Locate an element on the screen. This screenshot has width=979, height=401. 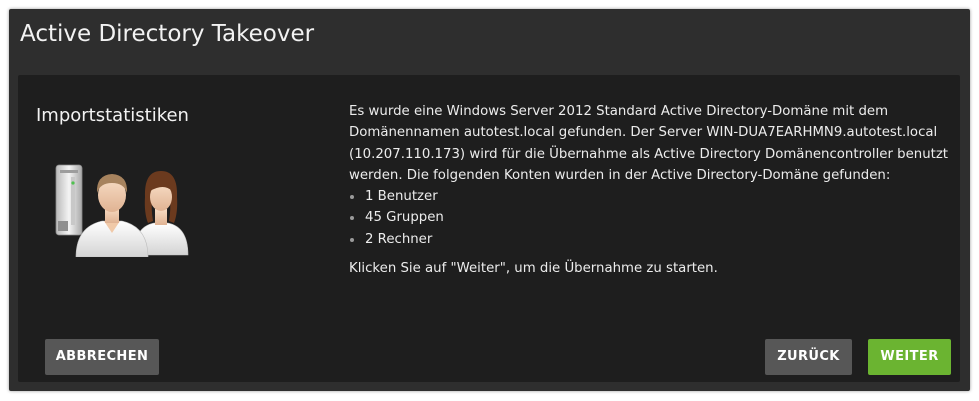
server-icon is located at coordinates (69, 200).